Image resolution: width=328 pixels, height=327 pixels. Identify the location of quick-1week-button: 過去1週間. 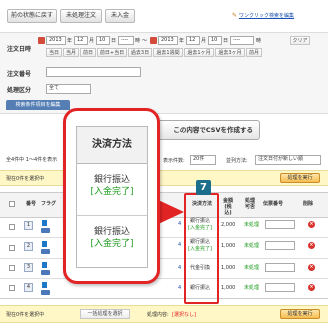
(168, 52).